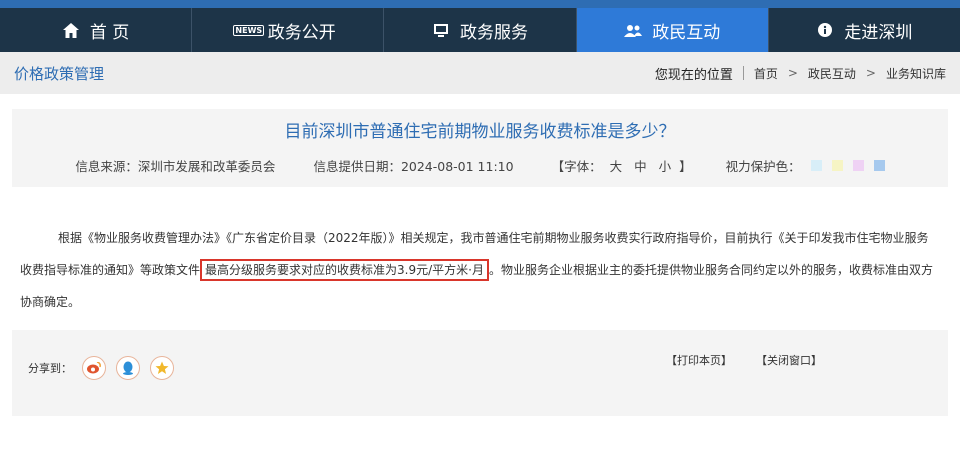 The image size is (960, 449). What do you see at coordinates (640, 166) in the screenshot?
I see `font-size-medium: 中` at bounding box center [640, 166].